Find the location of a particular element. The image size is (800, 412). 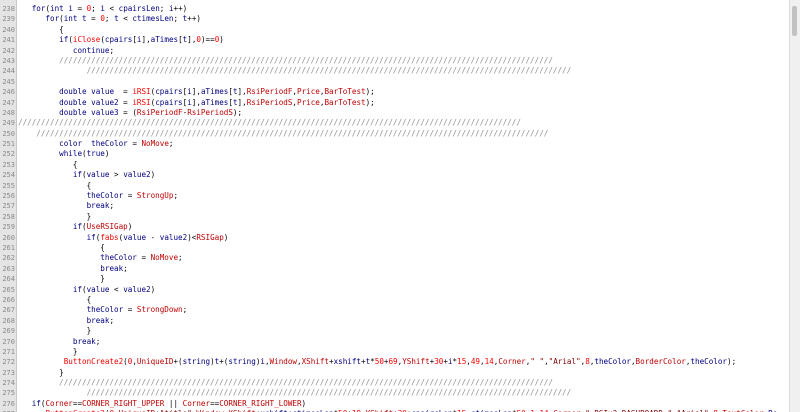

line-number: 243 is located at coordinates (8, 60).